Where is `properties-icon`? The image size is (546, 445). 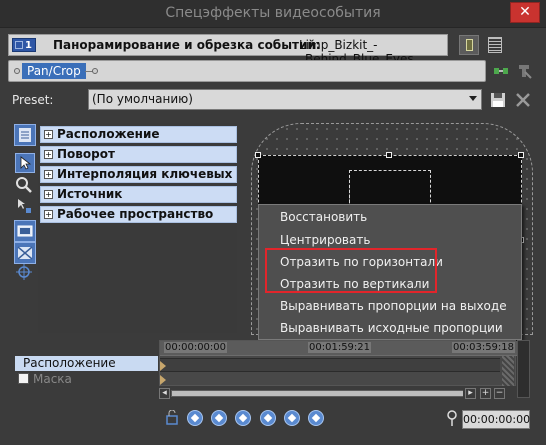
properties-icon is located at coordinates (25, 135).